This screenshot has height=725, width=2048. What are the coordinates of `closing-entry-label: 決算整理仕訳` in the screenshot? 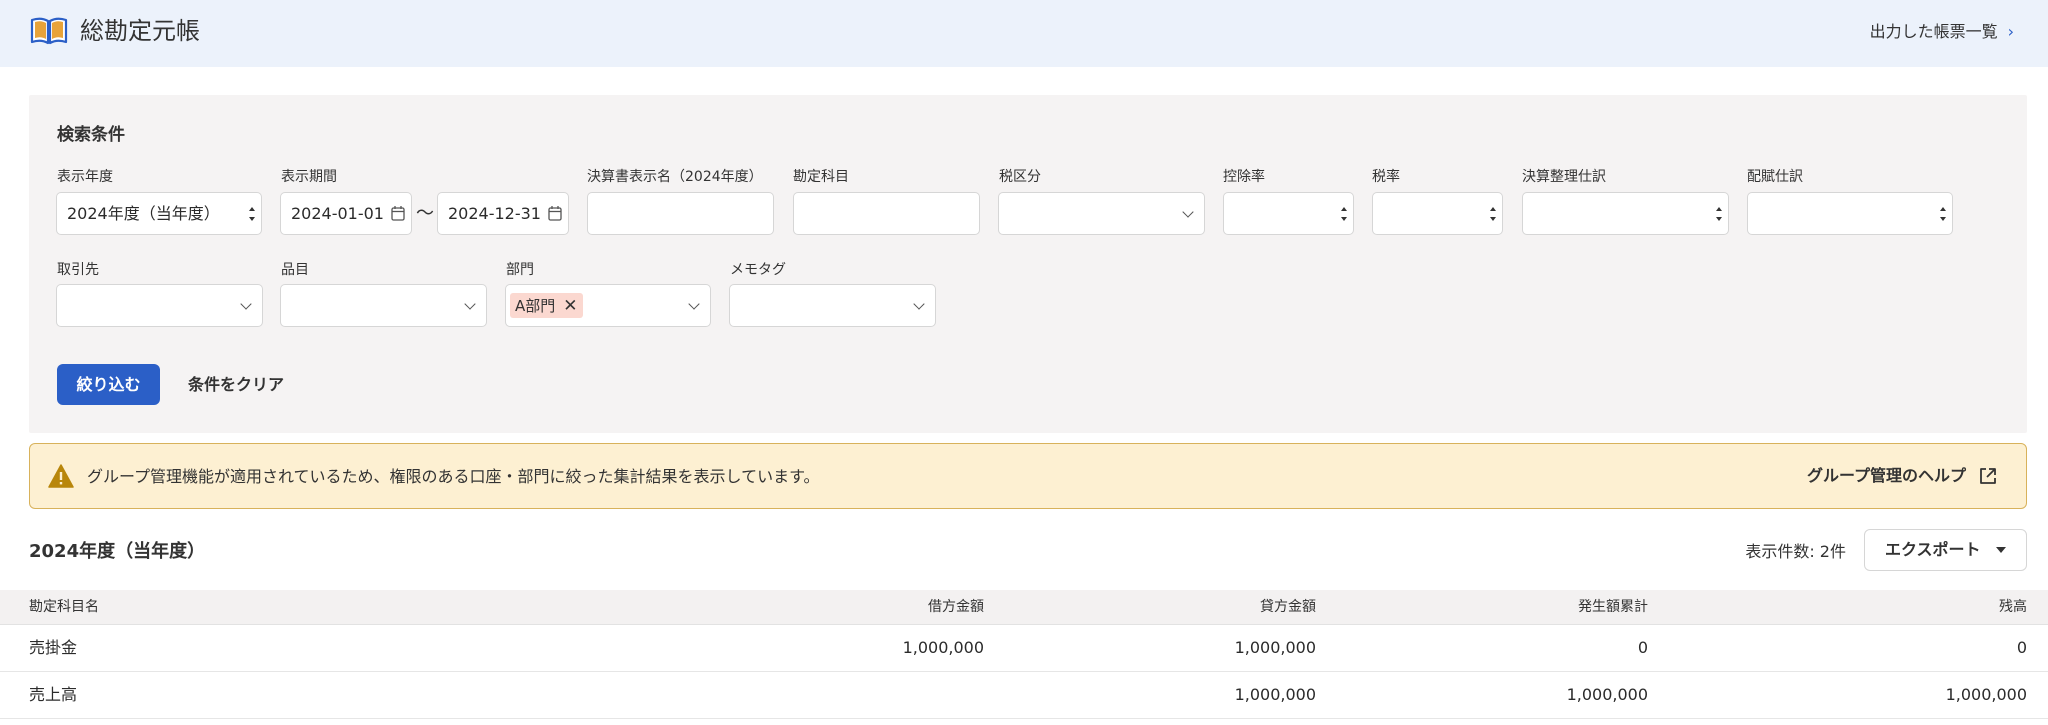 It's located at (1564, 177).